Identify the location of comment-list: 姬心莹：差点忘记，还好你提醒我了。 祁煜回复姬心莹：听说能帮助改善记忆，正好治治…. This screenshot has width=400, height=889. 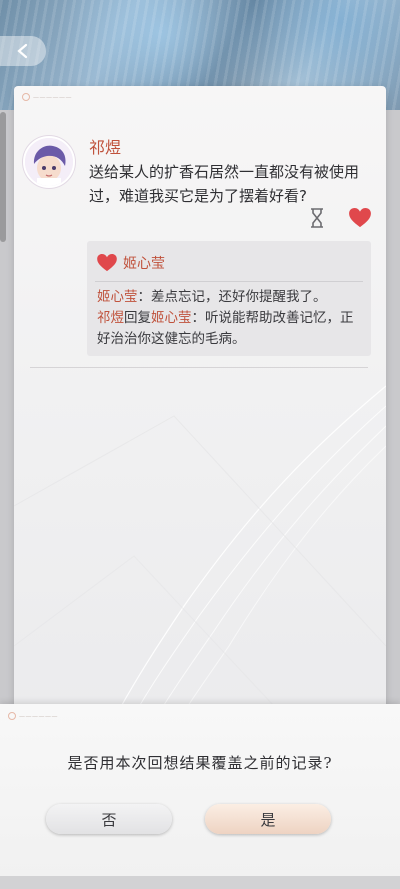
(231, 318).